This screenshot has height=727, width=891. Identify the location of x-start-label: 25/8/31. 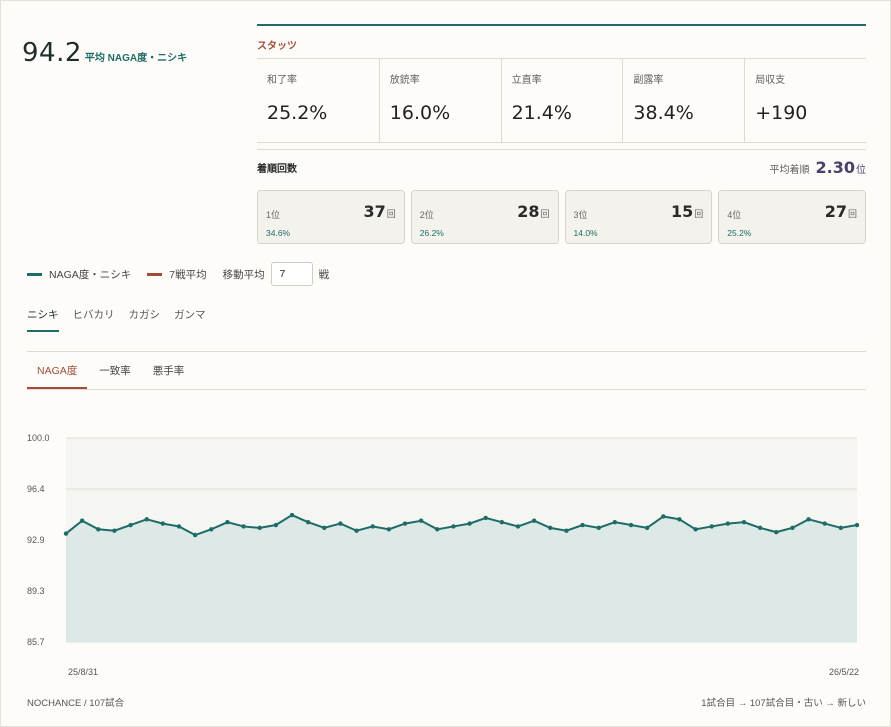
(83, 672).